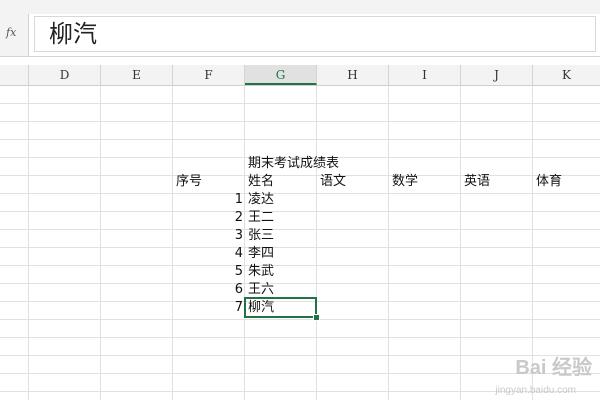  Describe the element at coordinates (477, 182) in the screenshot. I see `header-cell-english: 英语` at that location.